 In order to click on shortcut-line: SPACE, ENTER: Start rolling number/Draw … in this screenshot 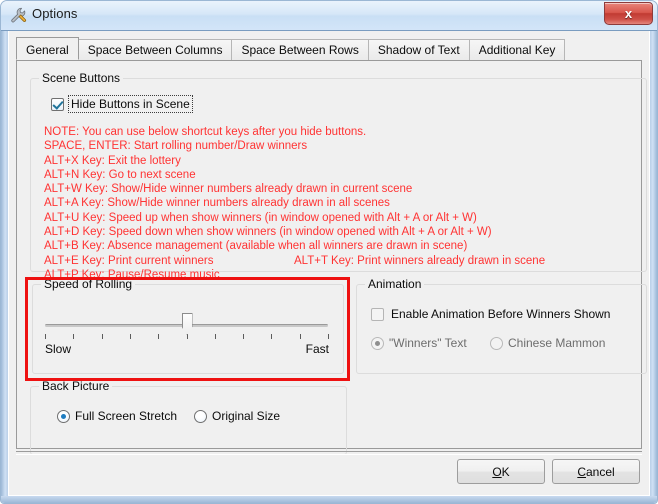, I will do `click(342, 146)`.